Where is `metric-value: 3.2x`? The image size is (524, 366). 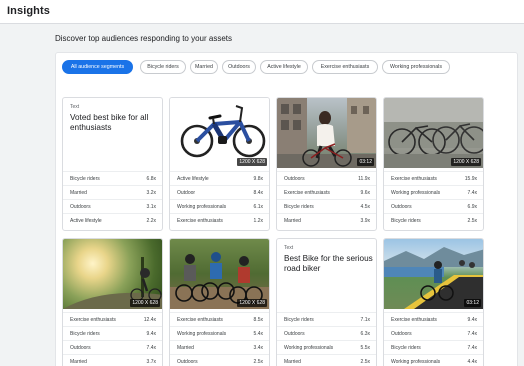 metric-value: 3.2x is located at coordinates (151, 193).